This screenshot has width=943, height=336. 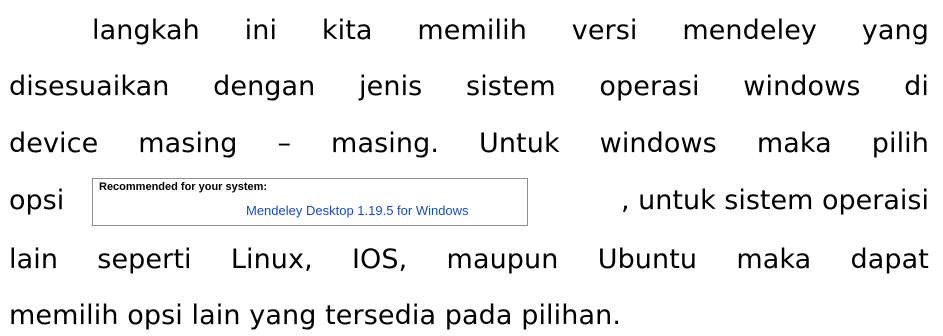 I want to click on mendeley-windows-download-link: Mendeley Desktop 1.19.5 for Windows, so click(x=357, y=210).